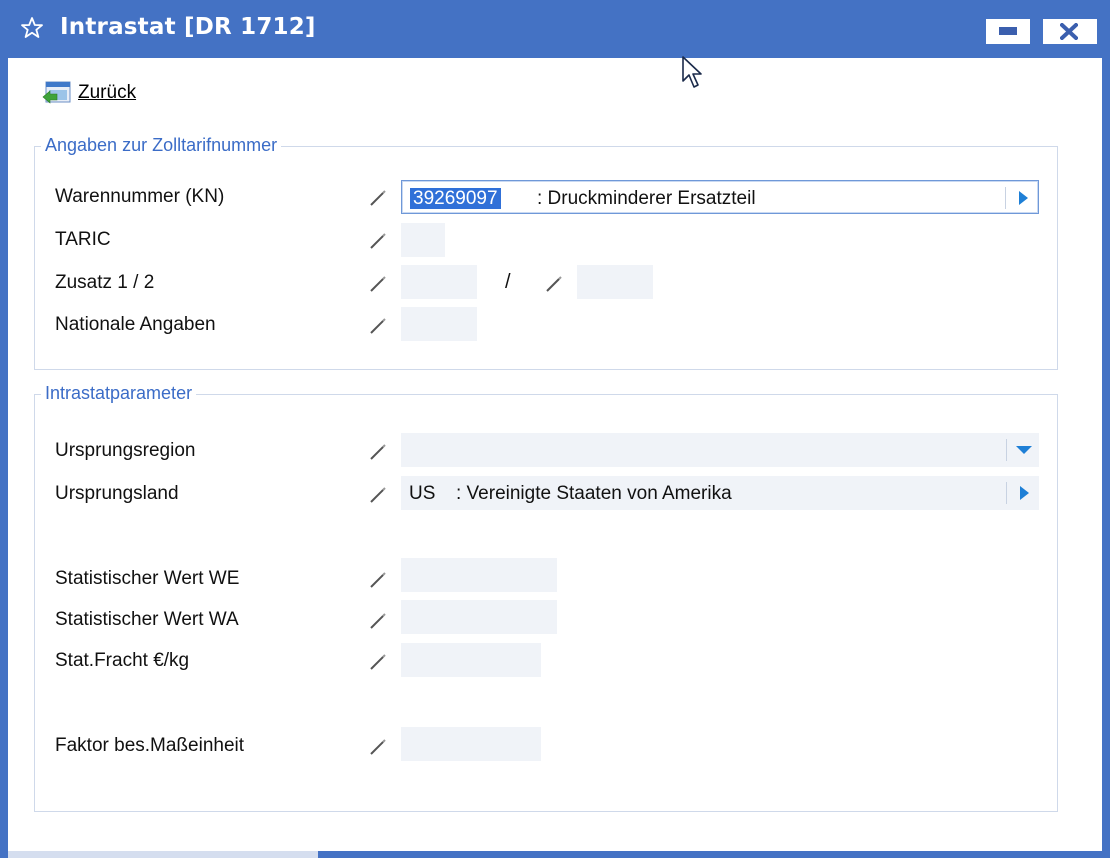 The width and height of the screenshot is (1110, 858). Describe the element at coordinates (107, 92) in the screenshot. I see `back-label: Zurück` at that location.